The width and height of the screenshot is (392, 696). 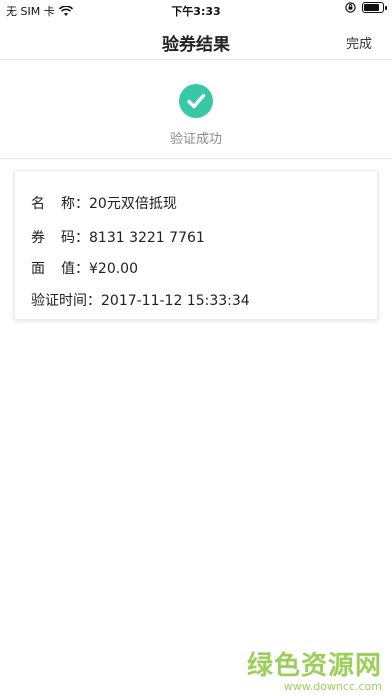 What do you see at coordinates (359, 42) in the screenshot?
I see `done-button: 完成` at bounding box center [359, 42].